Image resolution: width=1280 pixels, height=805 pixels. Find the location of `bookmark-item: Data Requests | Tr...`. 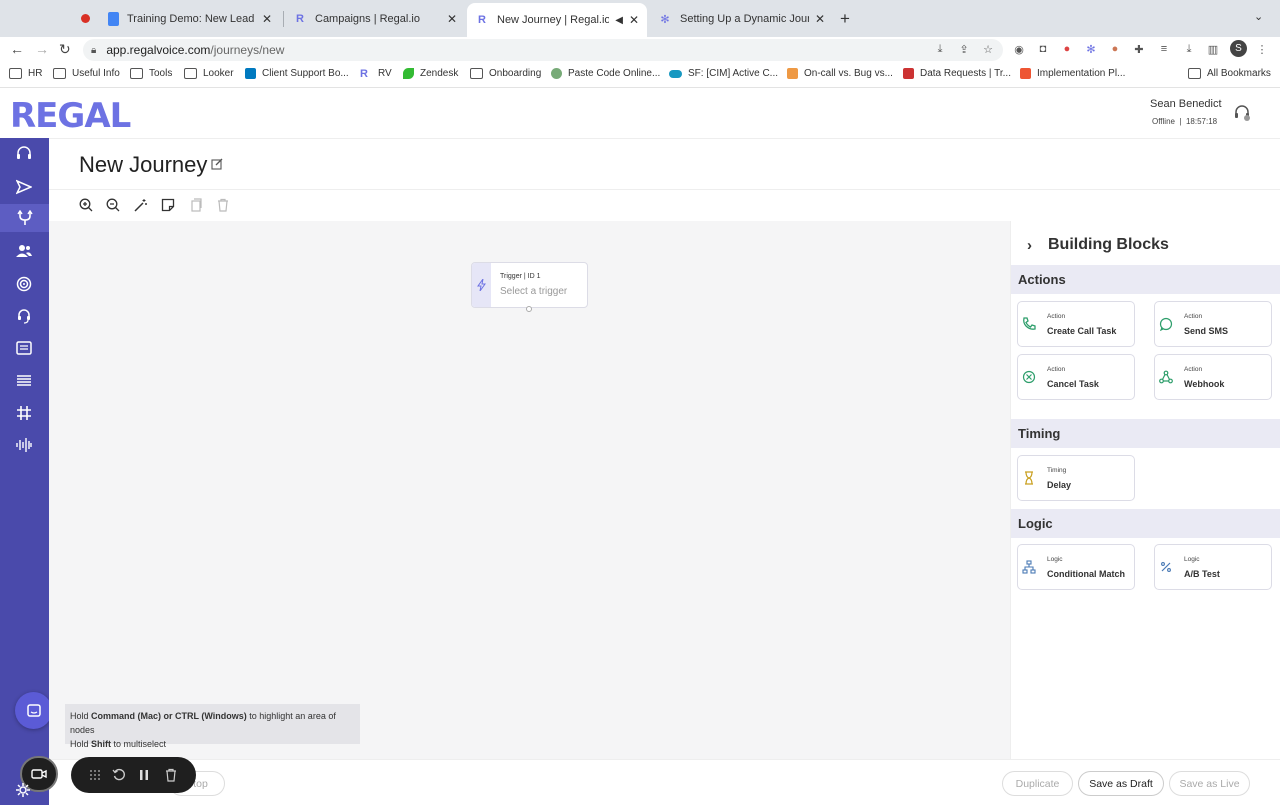

bookmark-item: Data Requests | Tr... is located at coordinates (957, 73).